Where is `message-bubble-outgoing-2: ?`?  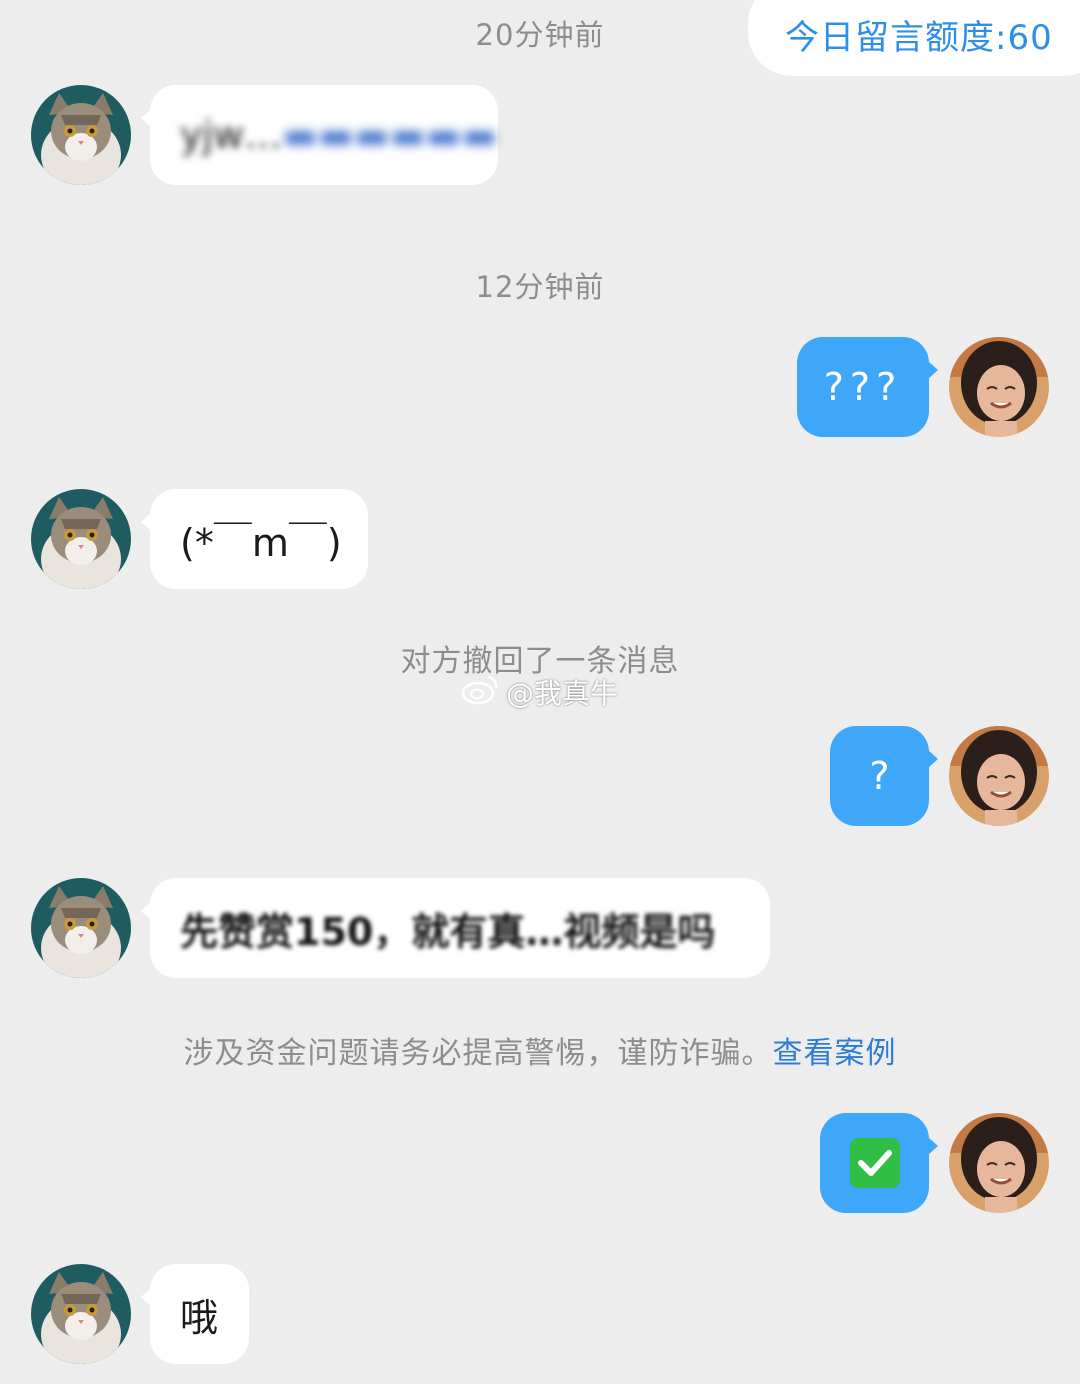 message-bubble-outgoing-2: ? is located at coordinates (884, 776).